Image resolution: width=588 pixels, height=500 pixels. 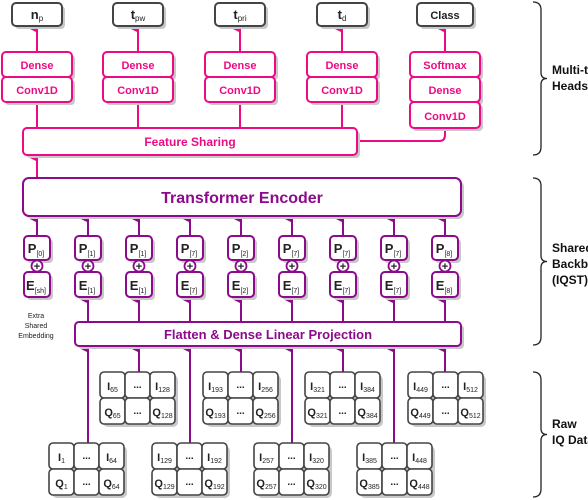 What do you see at coordinates (36, 316) in the screenshot?
I see `extra-embedding-note: Extra` at bounding box center [36, 316].